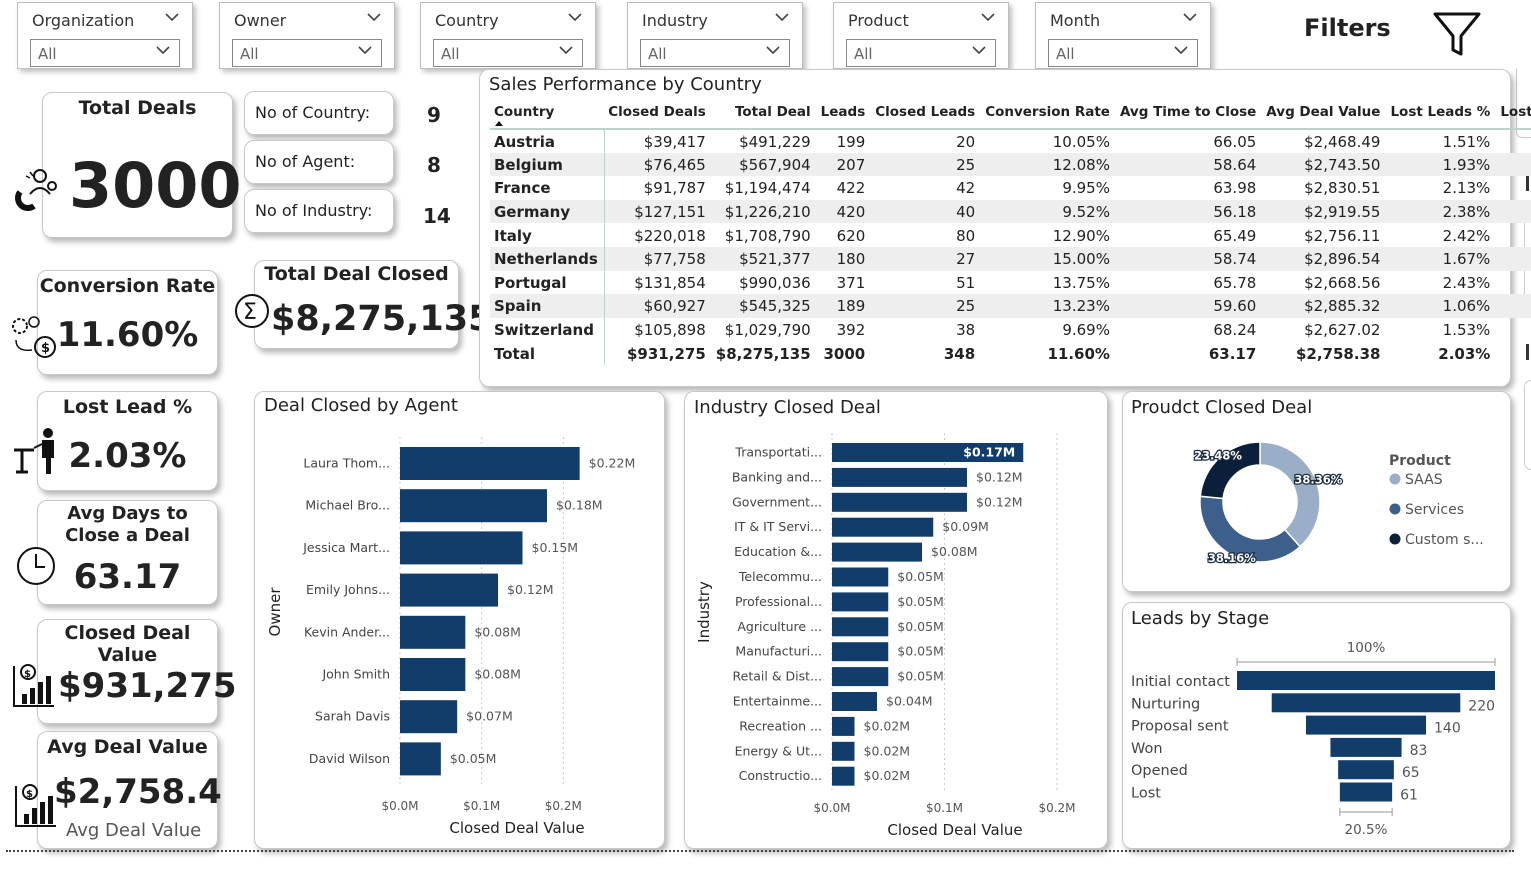  I want to click on table-cell: 68.24, so click(1235, 330).